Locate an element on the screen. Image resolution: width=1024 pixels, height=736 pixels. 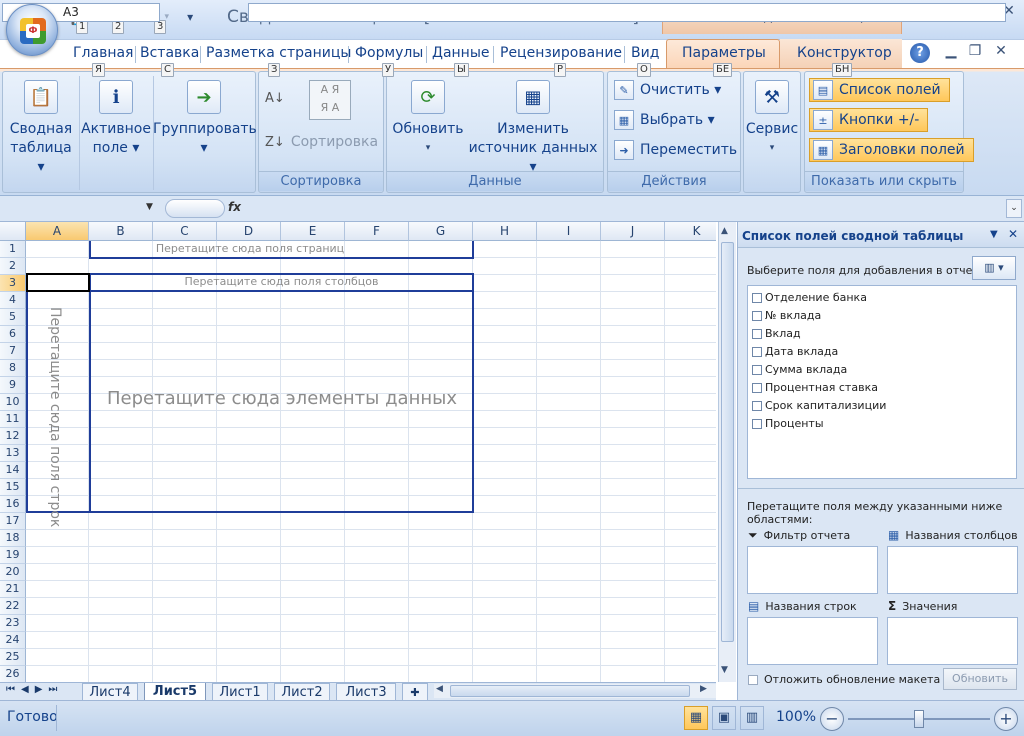
row-header: 9 is located at coordinates (13, 385).